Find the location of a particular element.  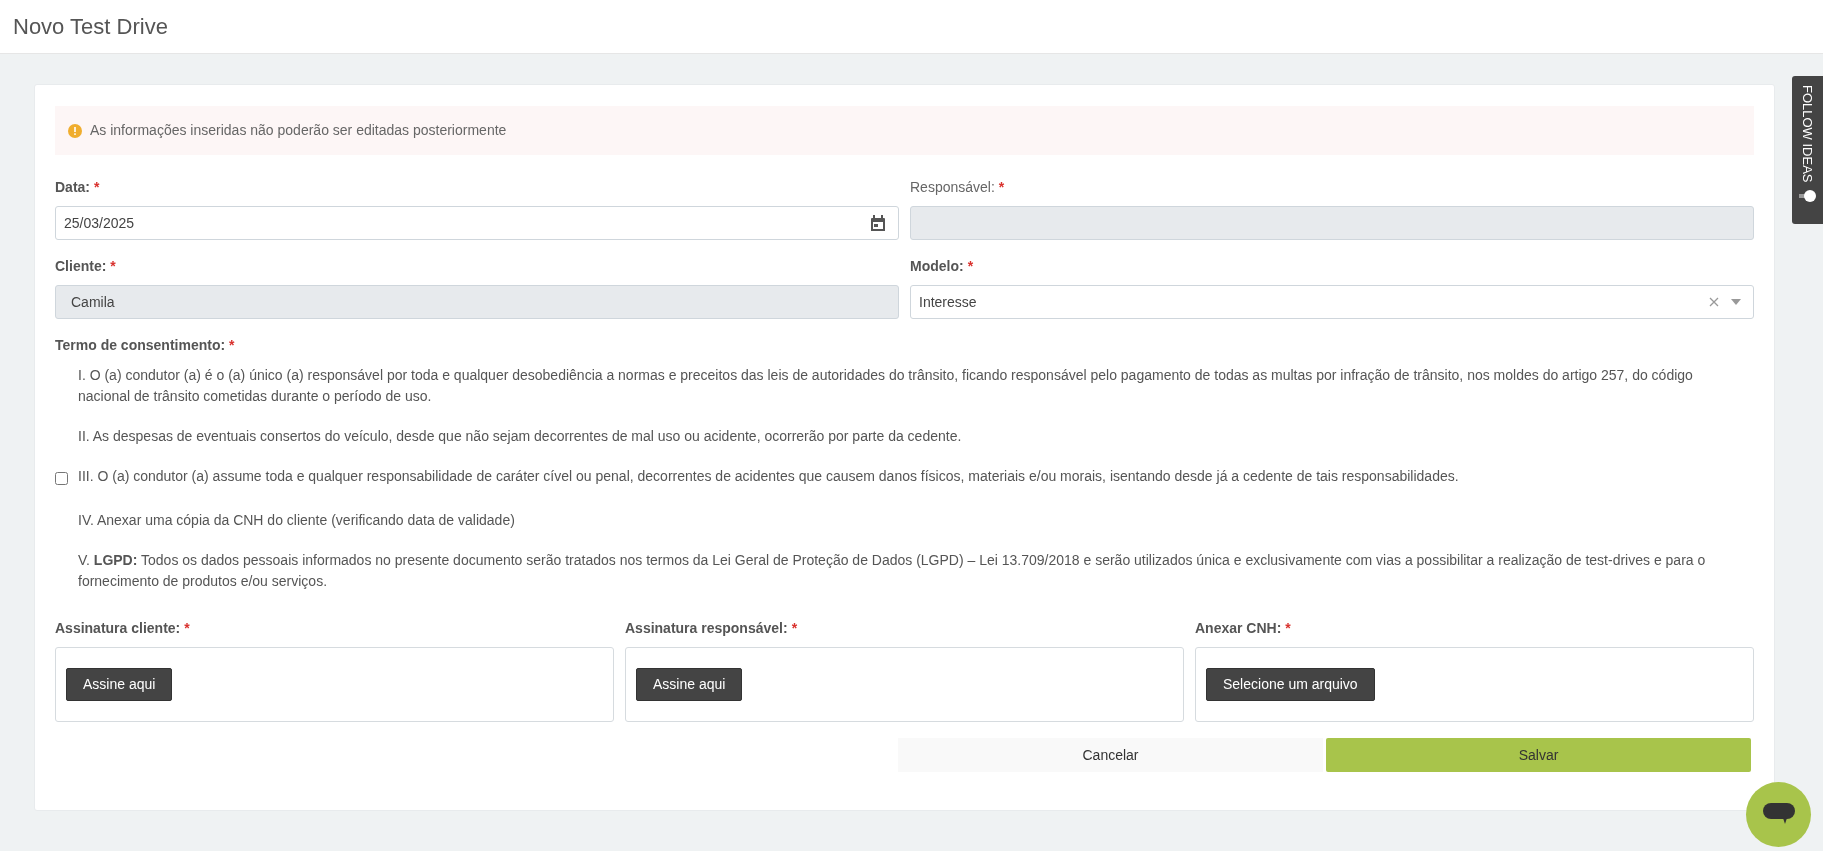

consent-paragraph: III. O (a) condutor (a) assume toda e qualquer responsabilidade de caráter cível ou penal, decorrentes de acidentes que causem danos físicos, materiais e/ou morais, isentando desde já a cedente de tais responsabilidades. is located at coordinates (768, 476).